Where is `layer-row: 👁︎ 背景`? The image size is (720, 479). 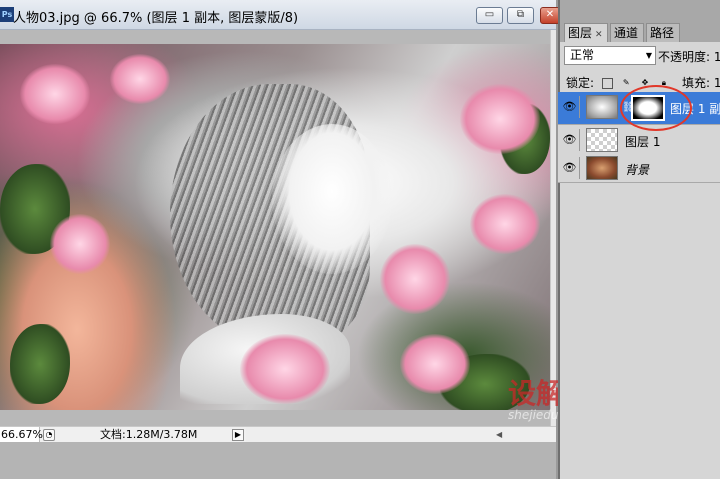 layer-row: 👁︎ 背景 is located at coordinates (639, 168).